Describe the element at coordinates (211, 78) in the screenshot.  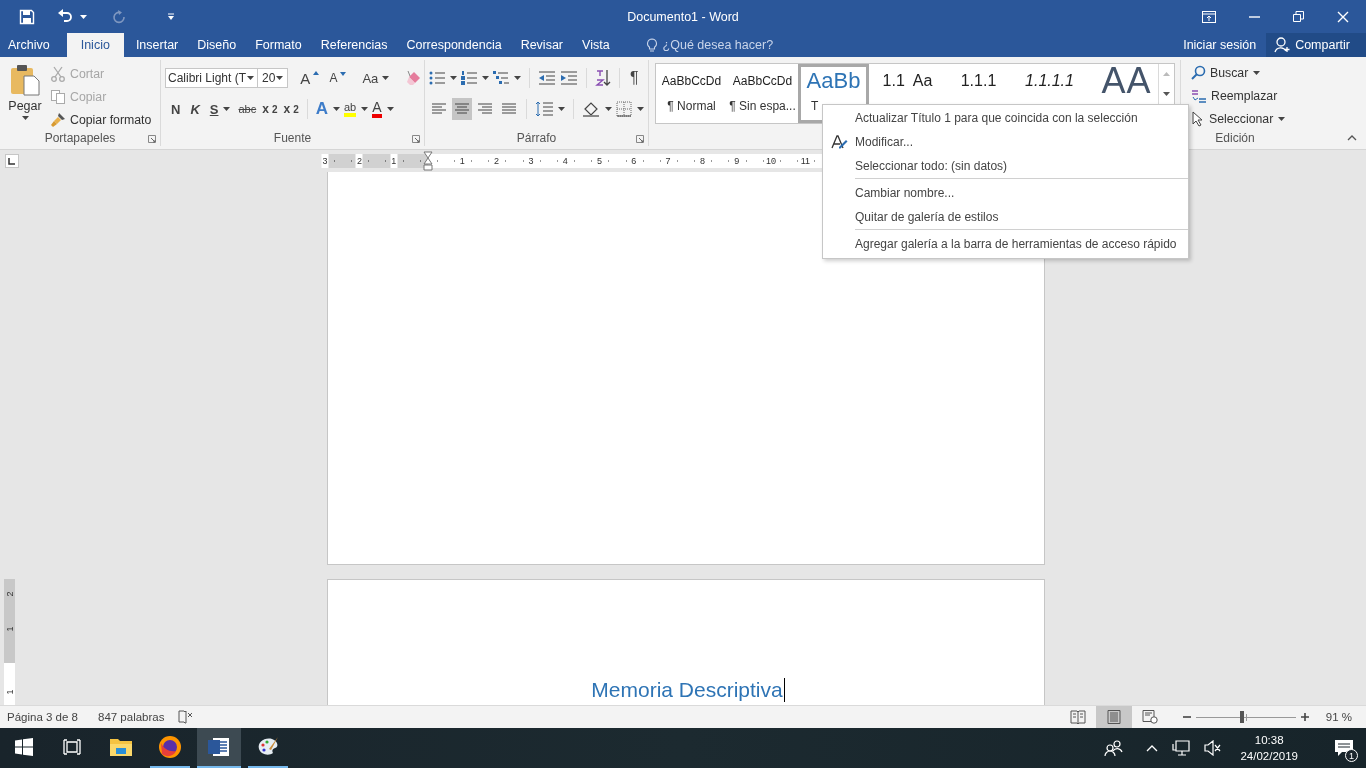
I see `font-name-field: Calibri Light (T` at that location.